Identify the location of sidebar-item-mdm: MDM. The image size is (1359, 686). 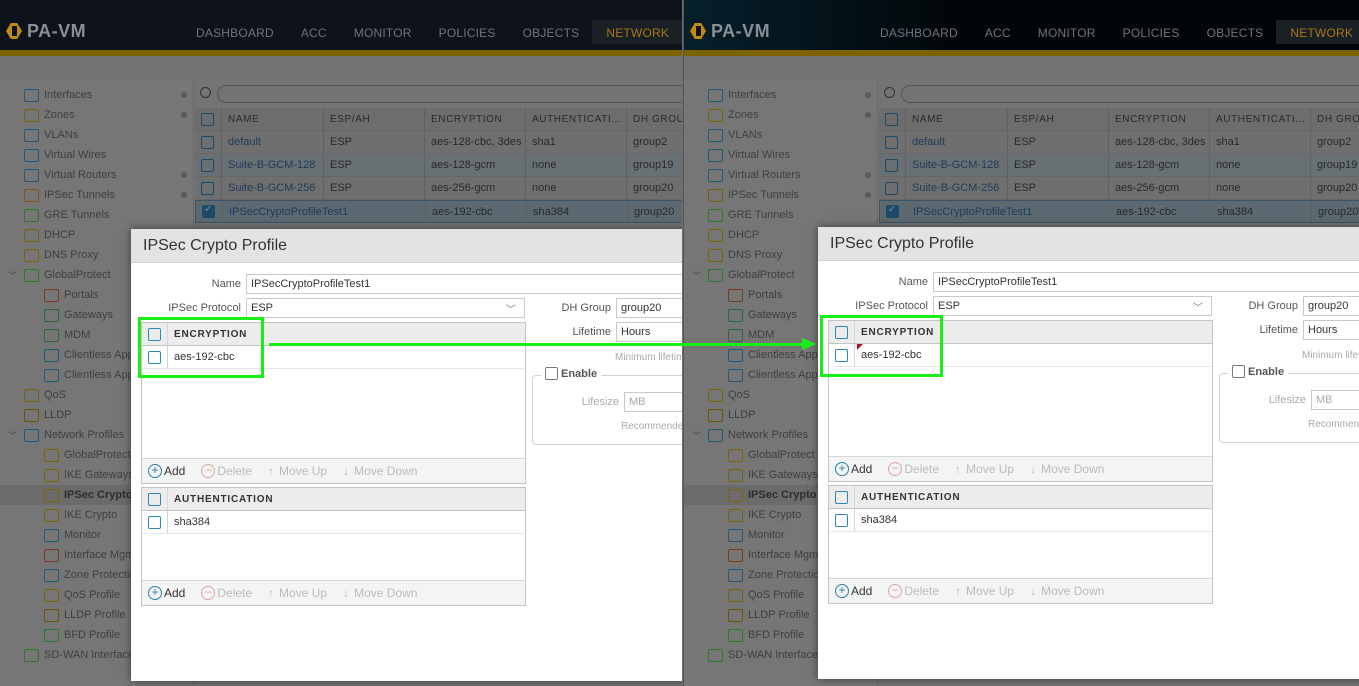
(751, 335).